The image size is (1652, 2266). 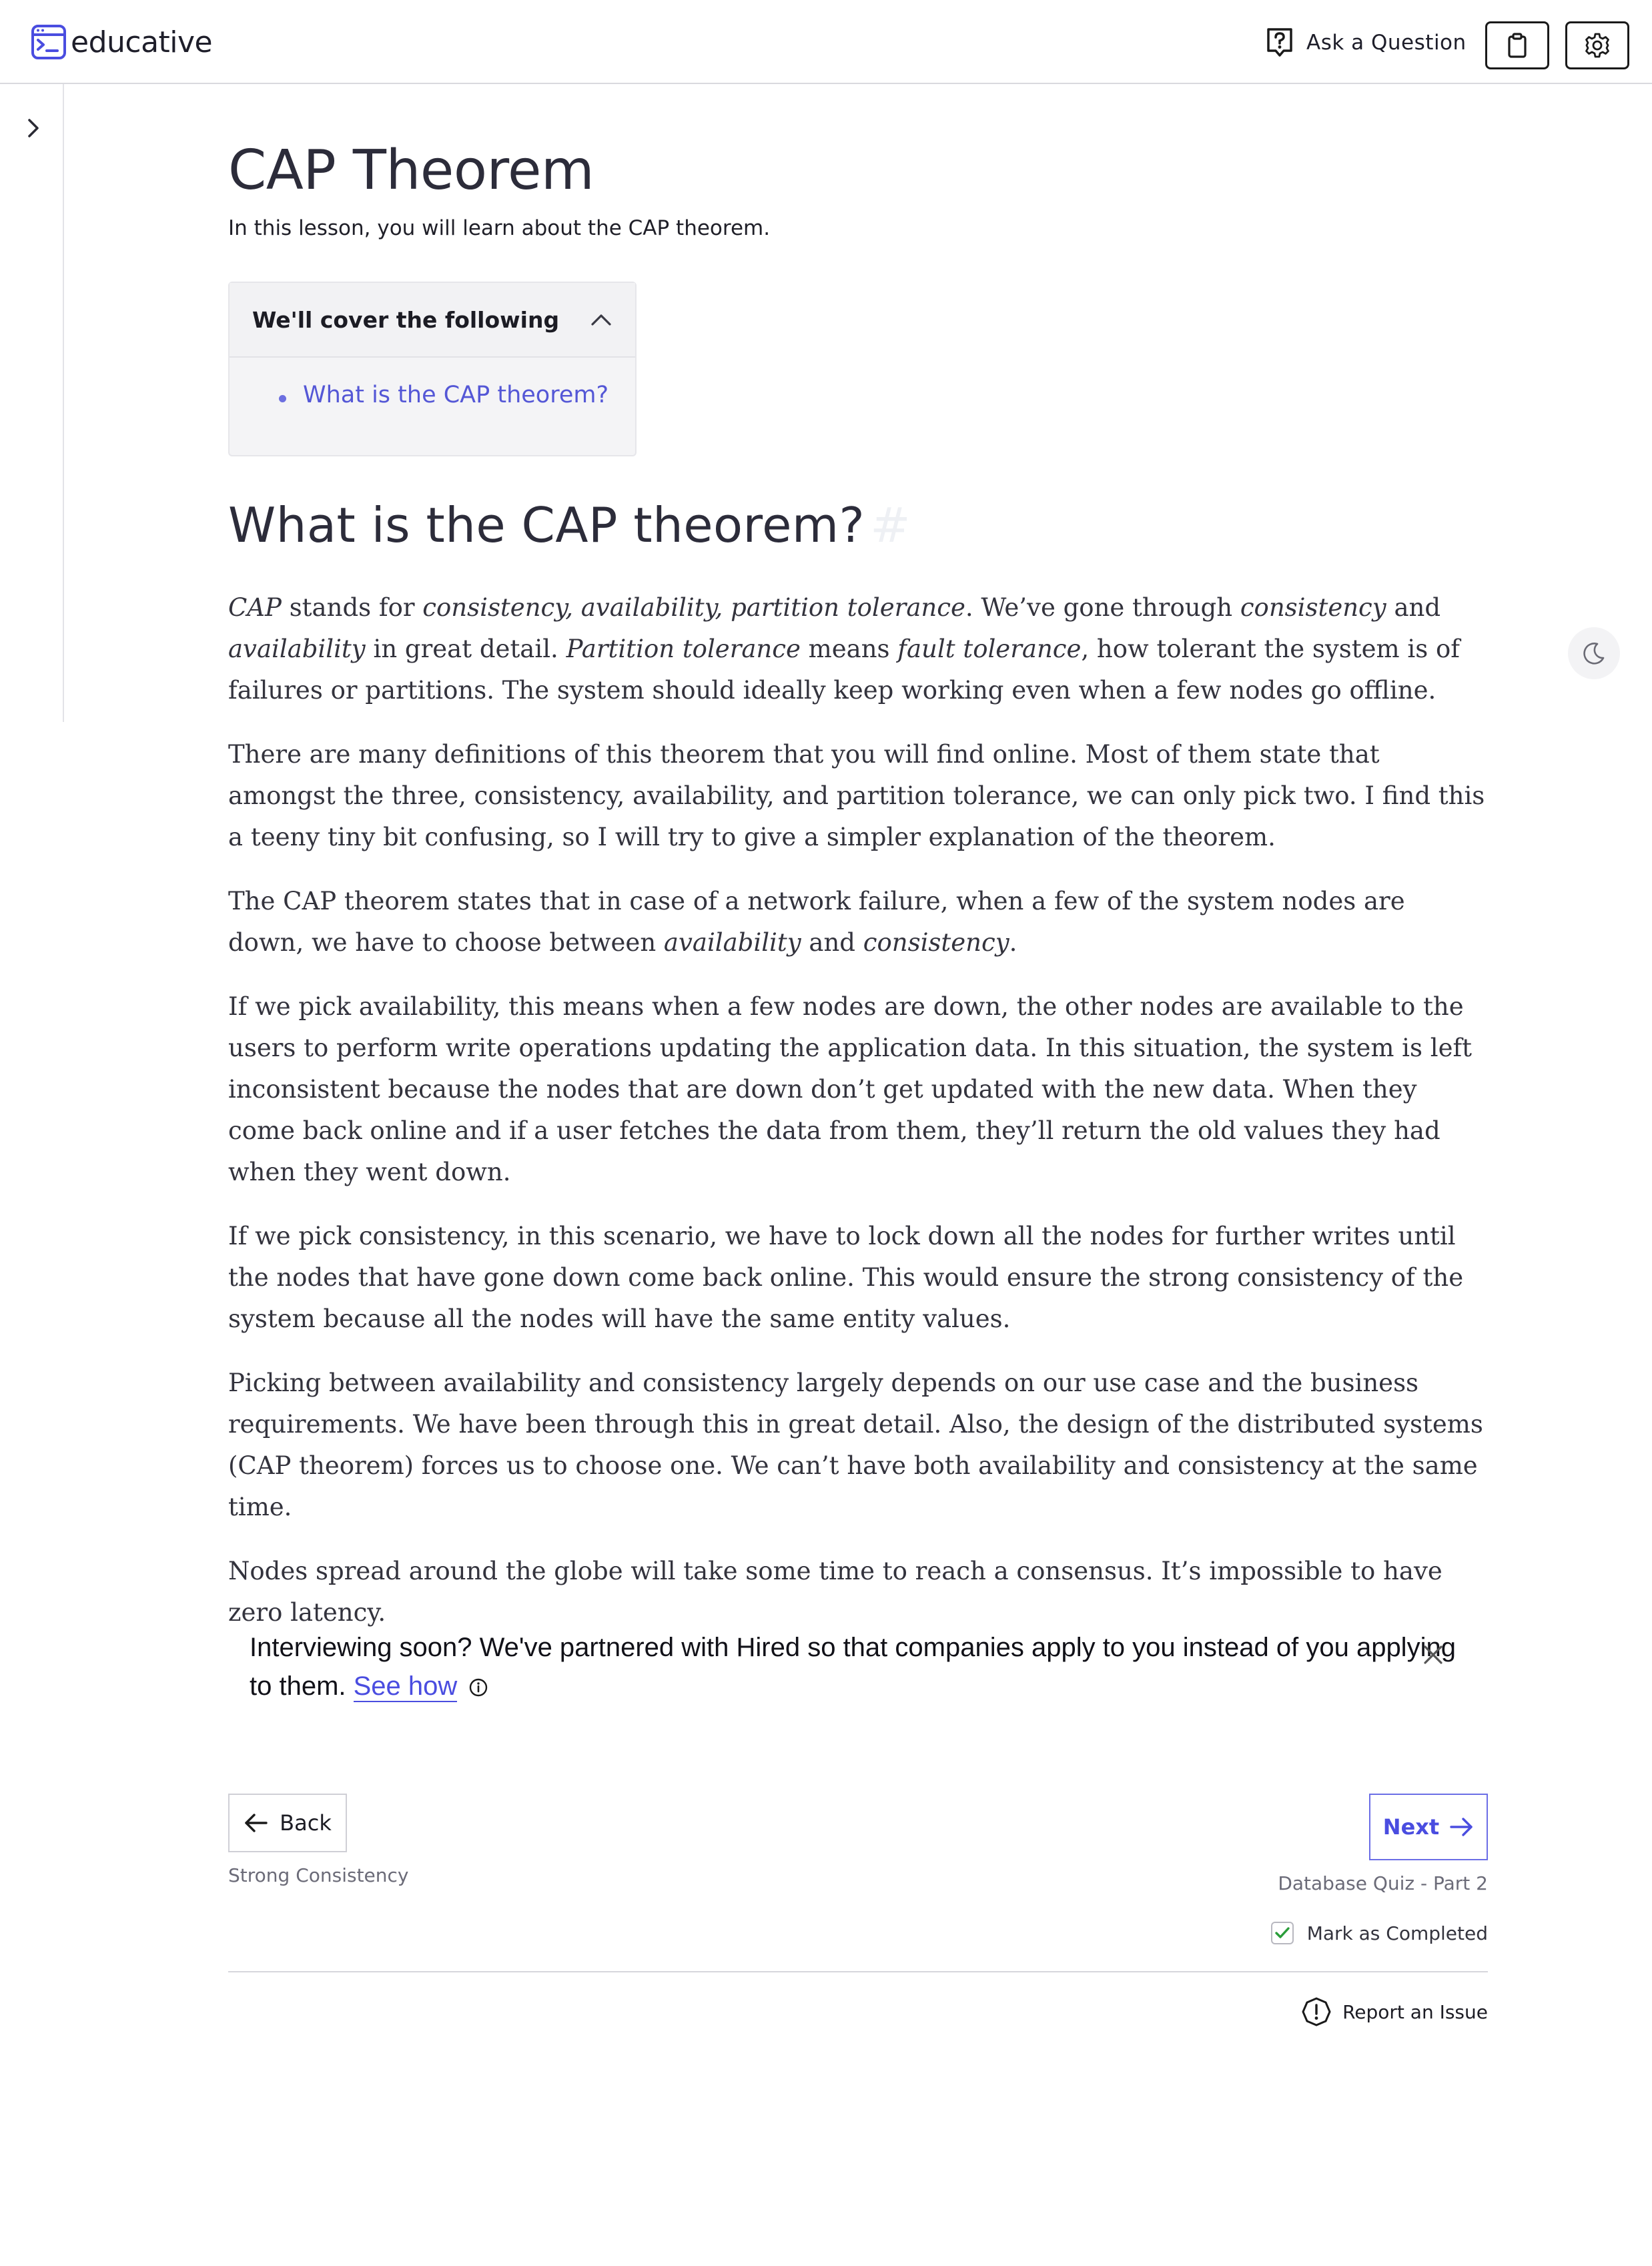 What do you see at coordinates (465, 649) in the screenshot?
I see `paragraph-text: in great detail.` at bounding box center [465, 649].